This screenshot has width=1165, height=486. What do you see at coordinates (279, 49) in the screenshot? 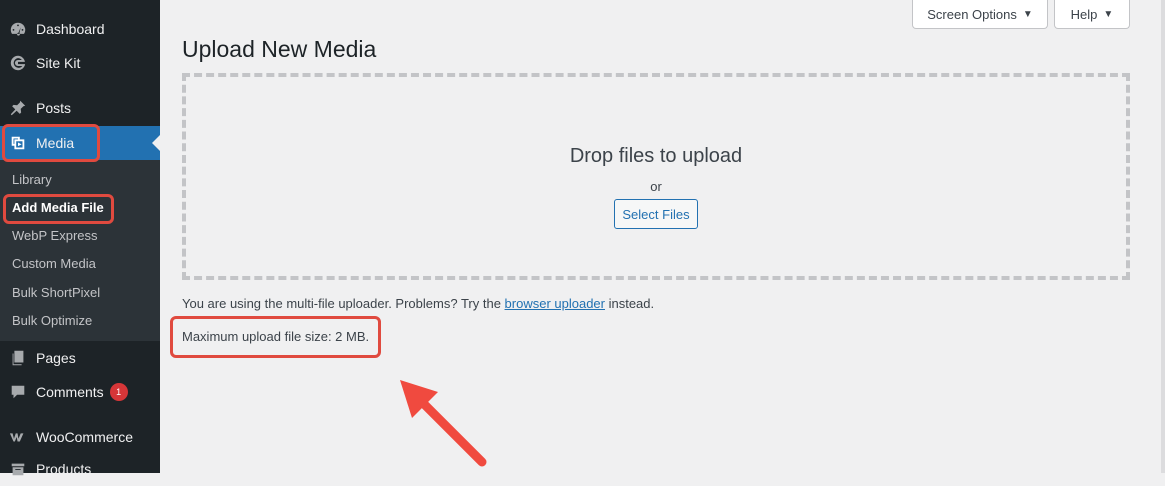
I see `page-title: Upload New Media` at bounding box center [279, 49].